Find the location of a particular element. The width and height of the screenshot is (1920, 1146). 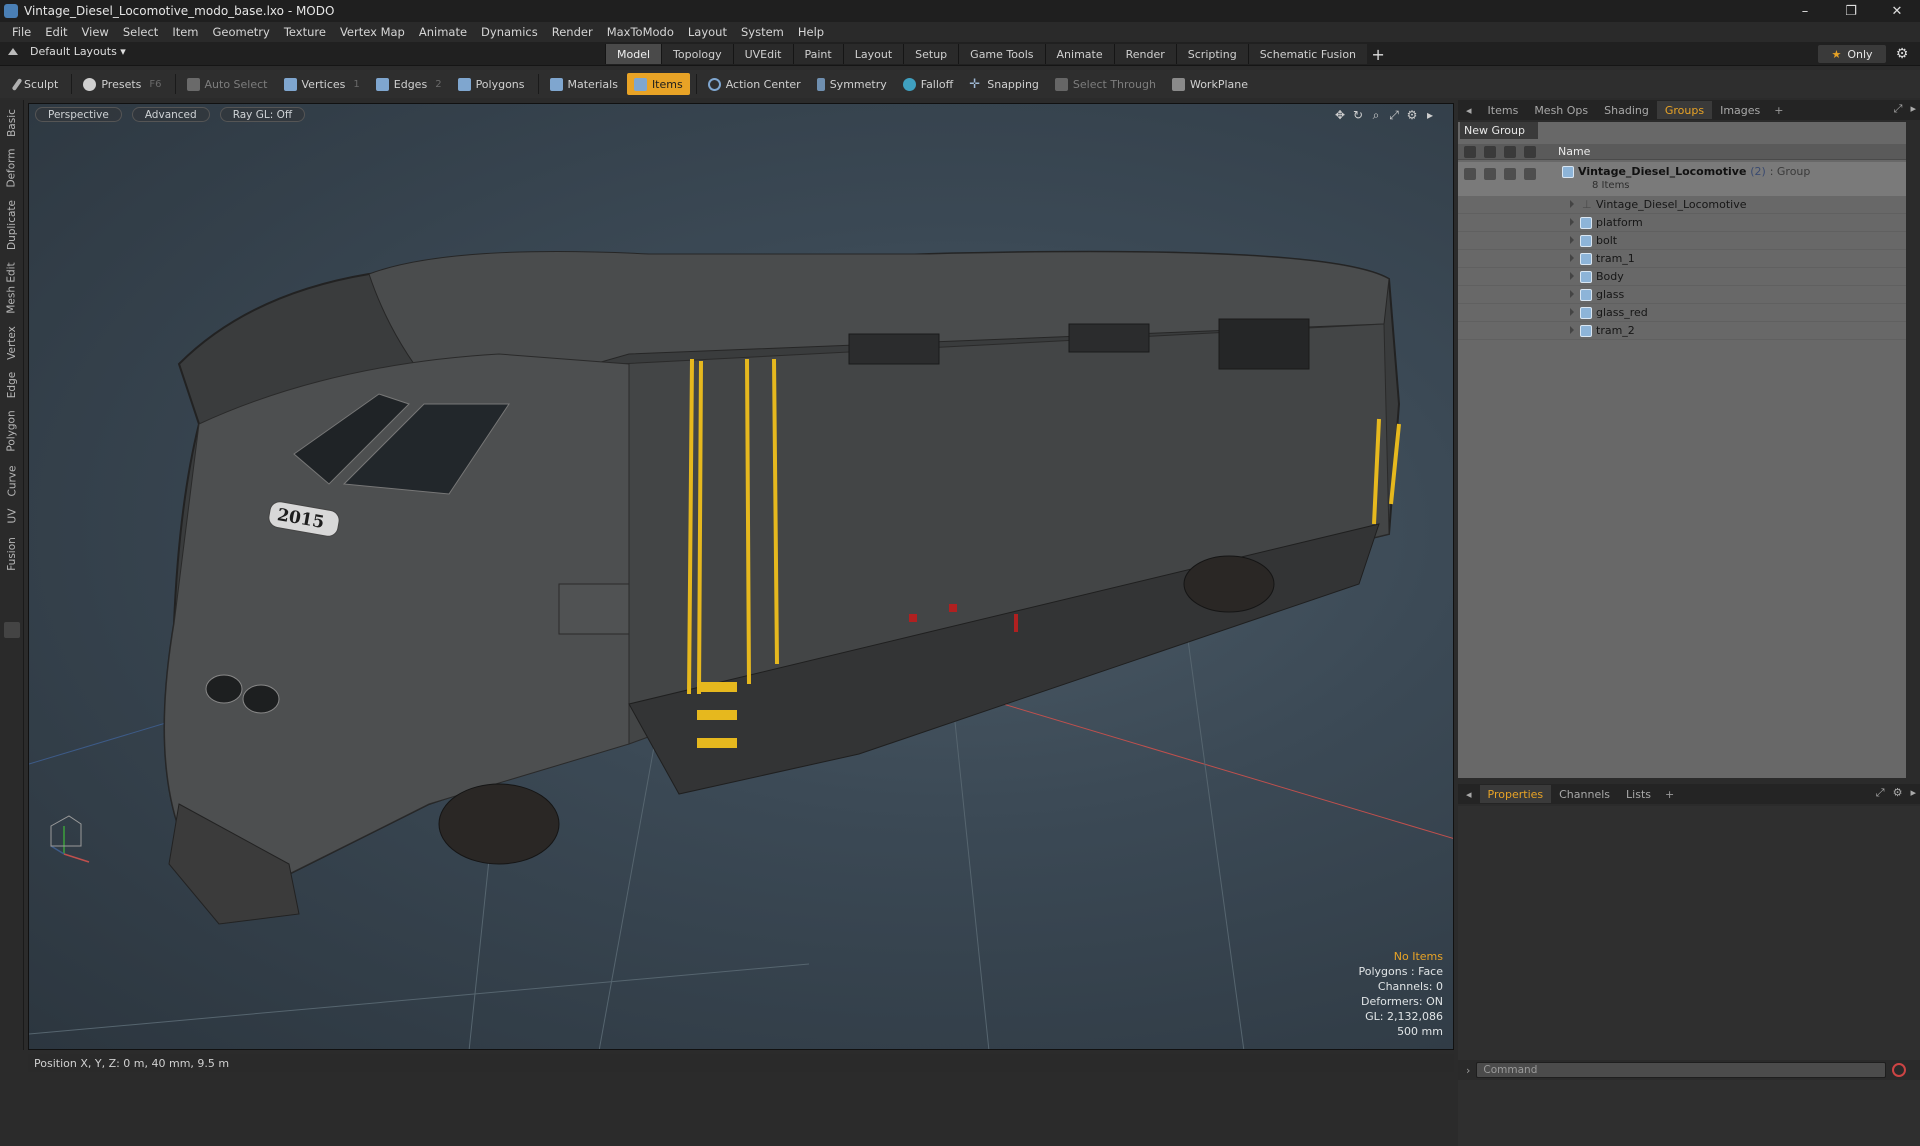

action-center-button: Action Center is located at coordinates (754, 84).